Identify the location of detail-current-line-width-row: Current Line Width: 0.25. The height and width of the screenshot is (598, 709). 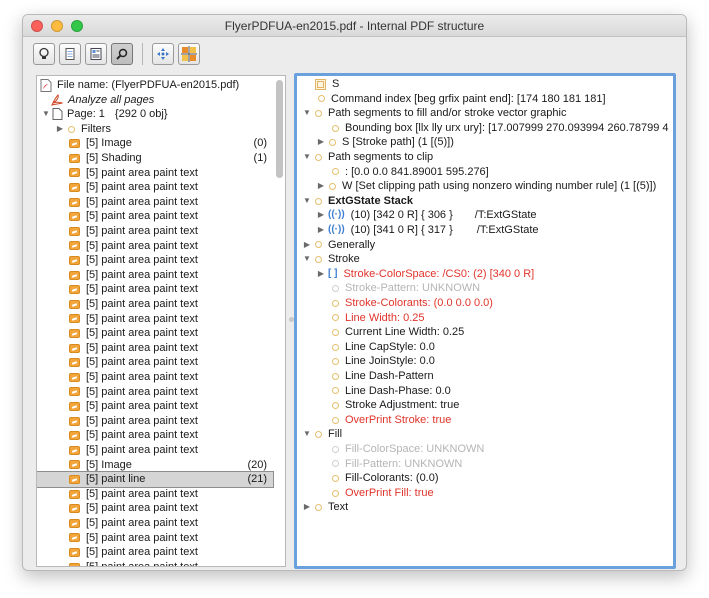
(396, 332).